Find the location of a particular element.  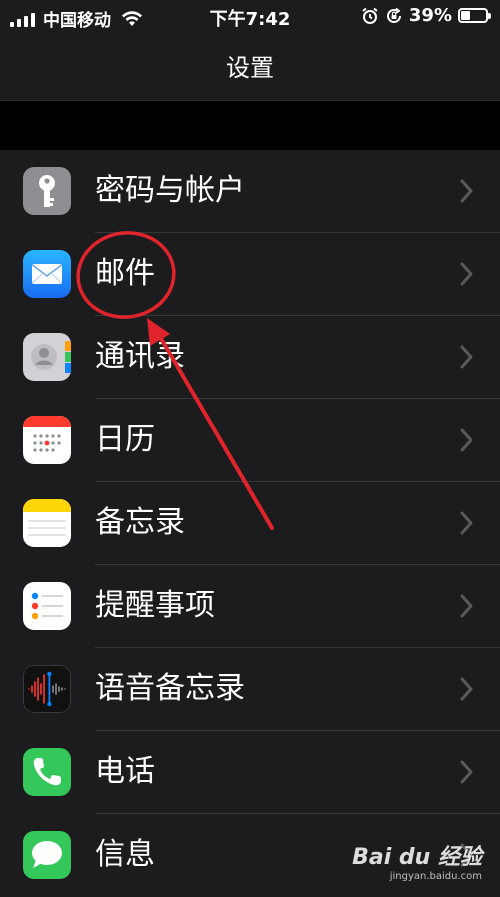

watermark-url: jingyan.baidu.com is located at coordinates (435, 876).